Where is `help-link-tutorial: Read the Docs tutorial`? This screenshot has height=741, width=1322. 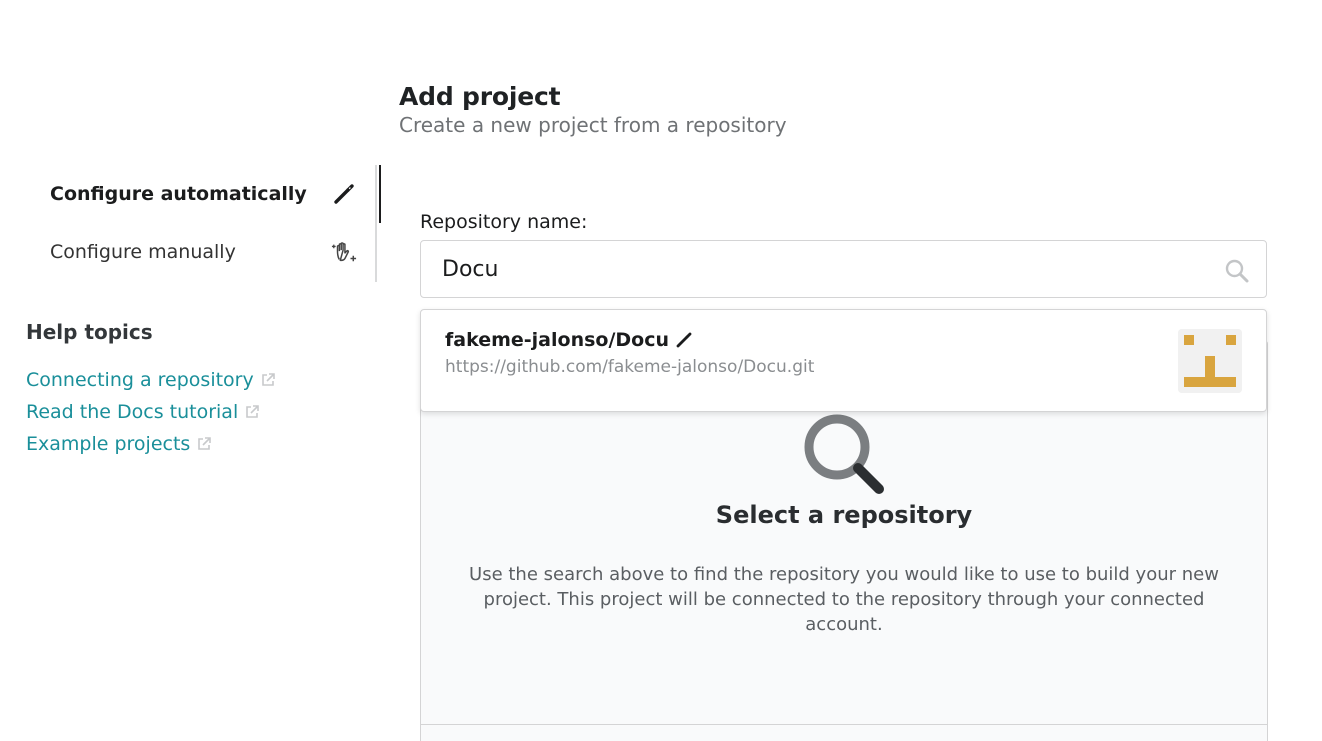
help-link-tutorial: Read the Docs tutorial is located at coordinates (151, 412).